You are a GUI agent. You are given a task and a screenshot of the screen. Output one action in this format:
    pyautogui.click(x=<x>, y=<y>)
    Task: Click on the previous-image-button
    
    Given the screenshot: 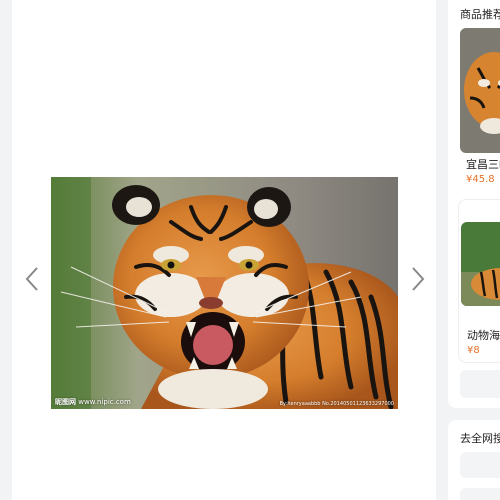 What is the action you would take?
    pyautogui.click(x=32, y=279)
    